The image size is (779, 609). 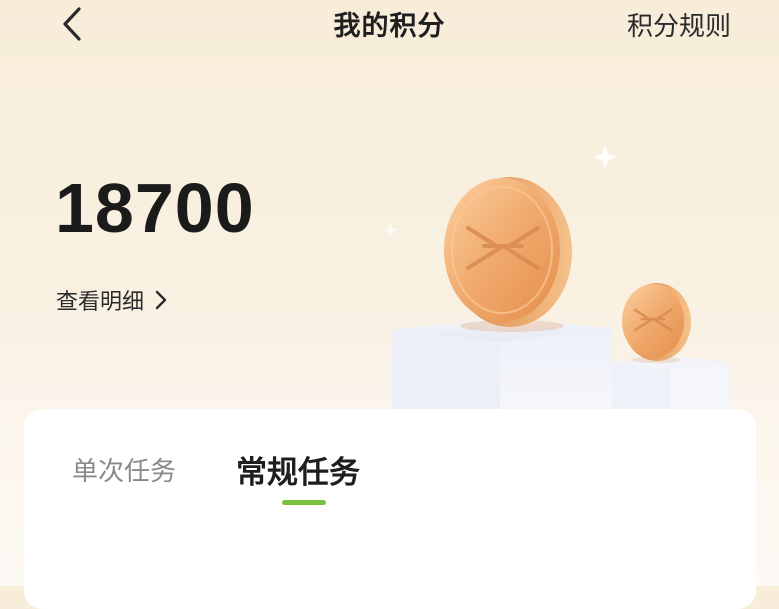 I want to click on points-rules-link: 积分规则, so click(x=679, y=24).